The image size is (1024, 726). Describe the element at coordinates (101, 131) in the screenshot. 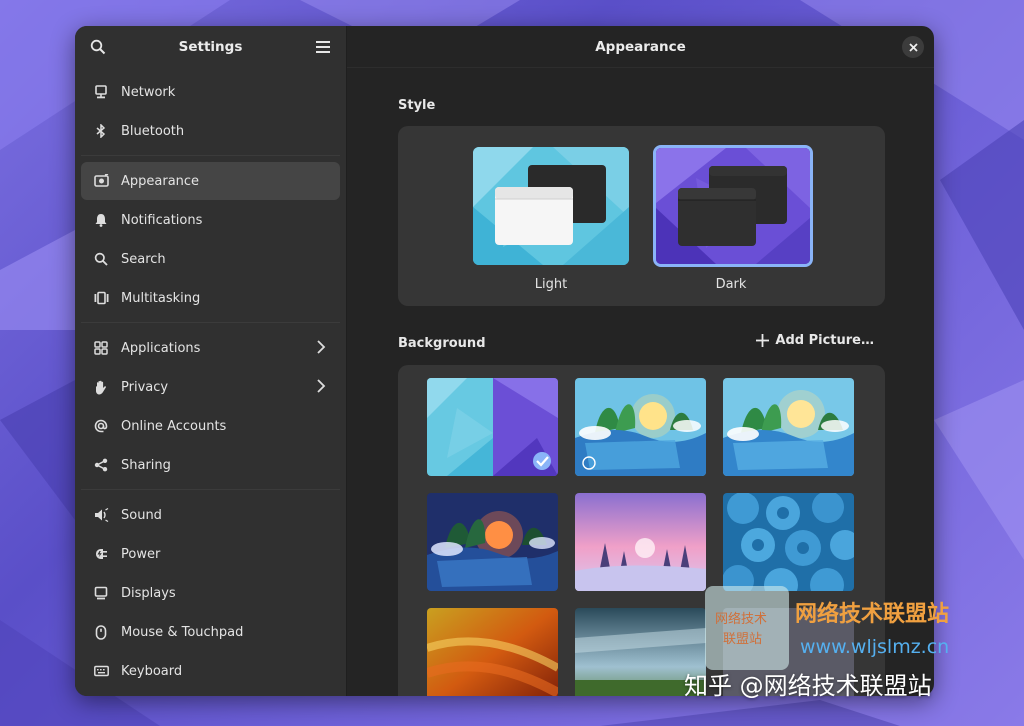

I see `bluetooth-icon` at that location.